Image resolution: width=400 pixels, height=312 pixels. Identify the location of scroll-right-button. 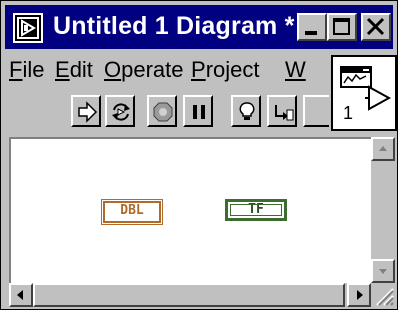
(359, 295).